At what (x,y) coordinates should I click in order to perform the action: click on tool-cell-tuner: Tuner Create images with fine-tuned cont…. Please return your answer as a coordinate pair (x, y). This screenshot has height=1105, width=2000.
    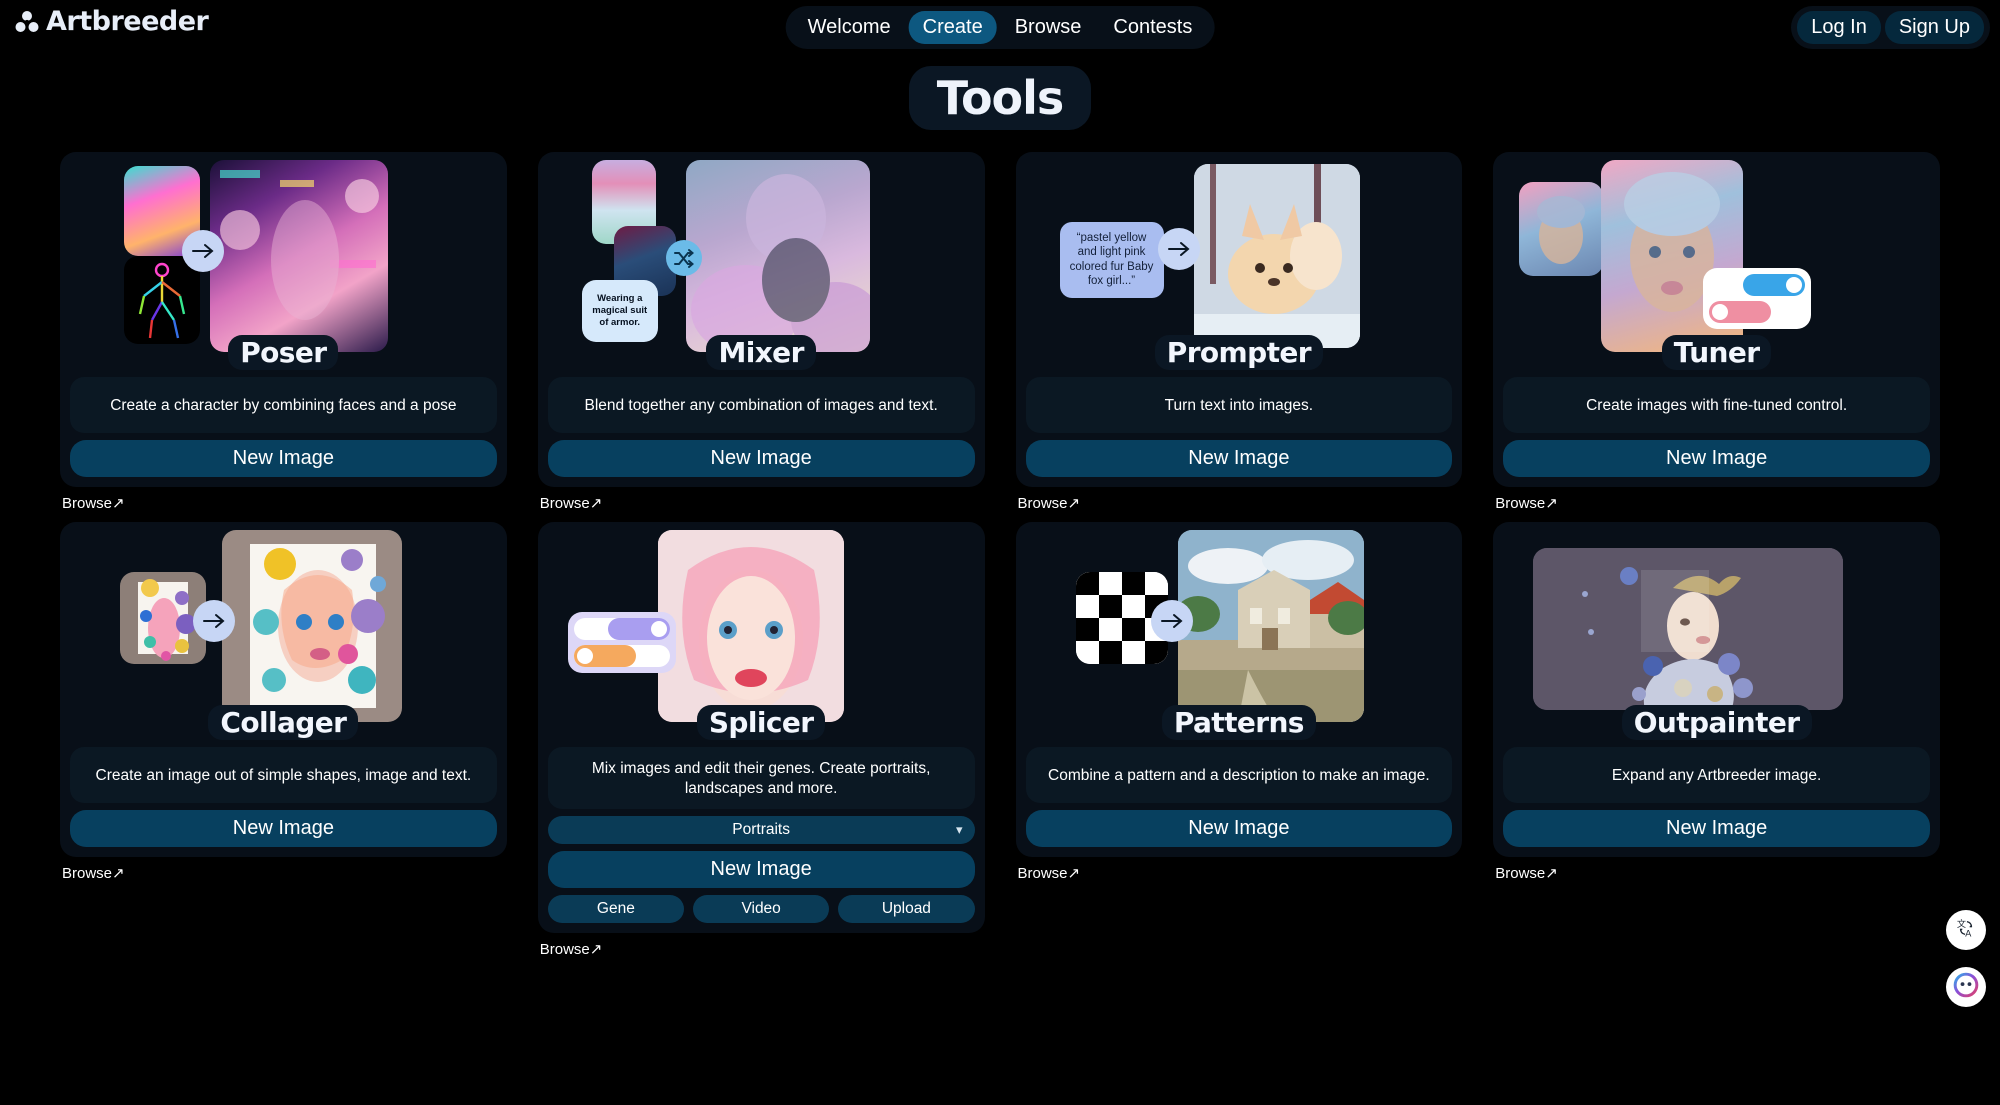
    Looking at the image, I should click on (1716, 332).